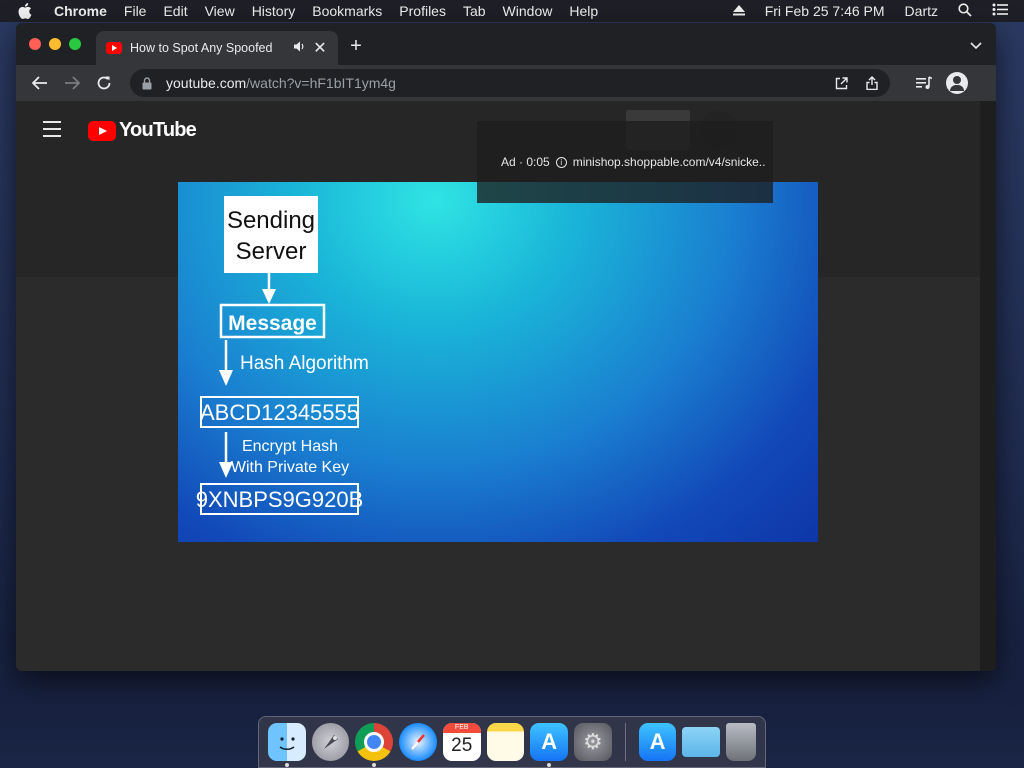 The width and height of the screenshot is (1024, 768). I want to click on ad-url: minishop.shoppable.com/v4/snicke.., so click(669, 162).